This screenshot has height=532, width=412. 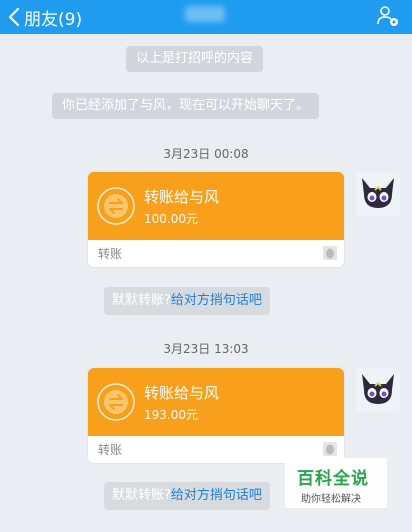 I want to click on transfer-card-footer: 转账, so click(x=216, y=253).